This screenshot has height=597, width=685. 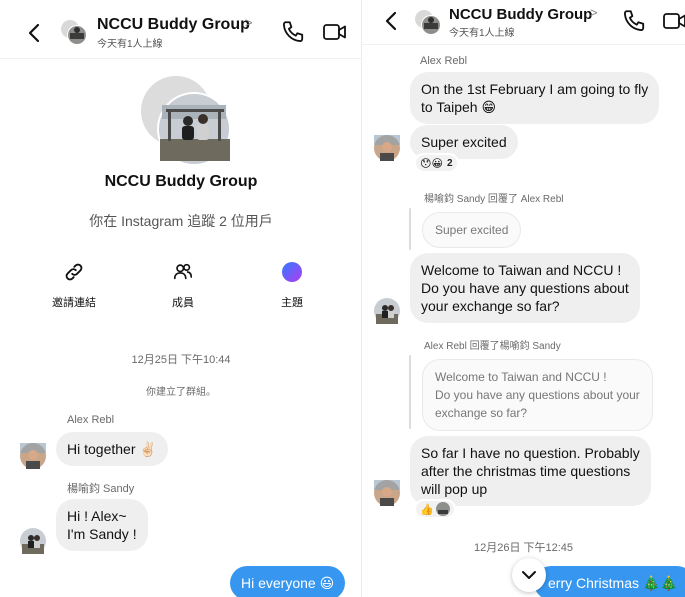 I want to click on invite-link-label: 邀請連結, so click(x=74, y=303).